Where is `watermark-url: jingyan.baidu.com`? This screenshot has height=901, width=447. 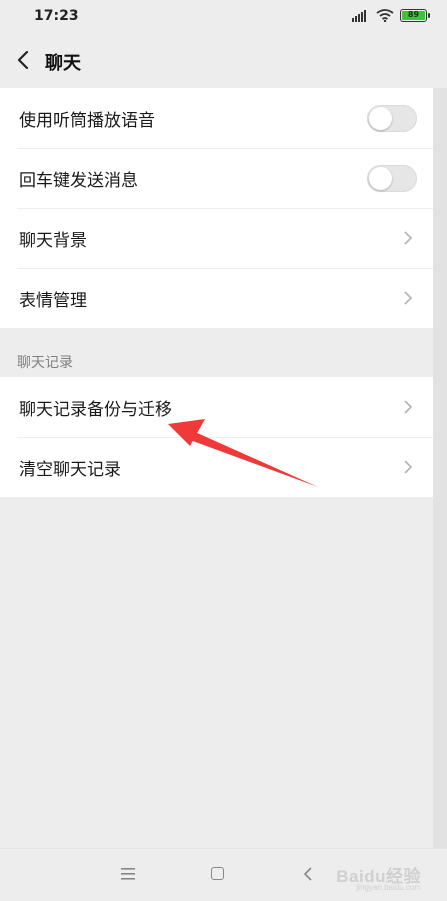
watermark-url: jingyan.baidu.com is located at coordinates (388, 887).